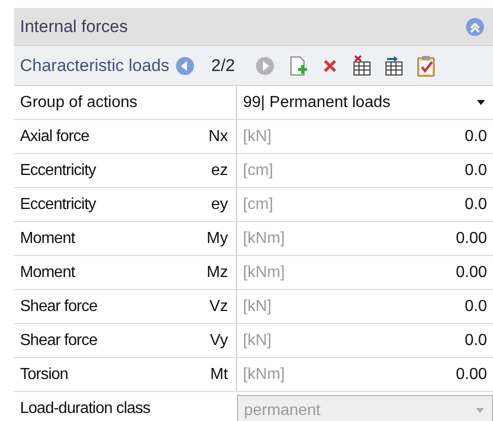 The image size is (493, 421). Describe the element at coordinates (475, 26) in the screenshot. I see `collapse-icon` at that location.